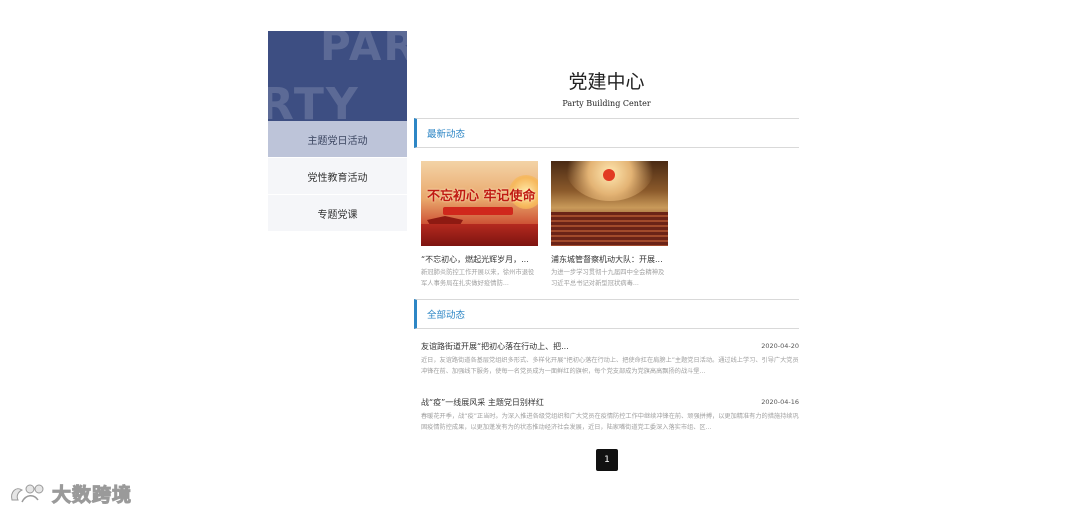 The image size is (1080, 513). Describe the element at coordinates (606, 314) in the screenshot. I see `section-header-all: 全部动态` at that location.